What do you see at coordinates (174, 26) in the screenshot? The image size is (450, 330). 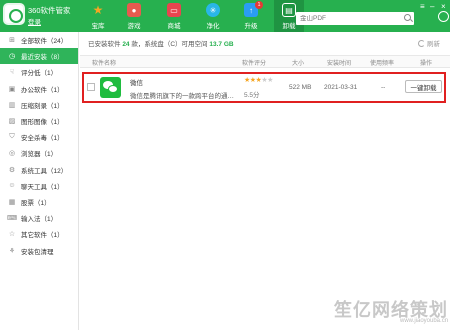 I see `nav-label: 商城` at bounding box center [174, 26].